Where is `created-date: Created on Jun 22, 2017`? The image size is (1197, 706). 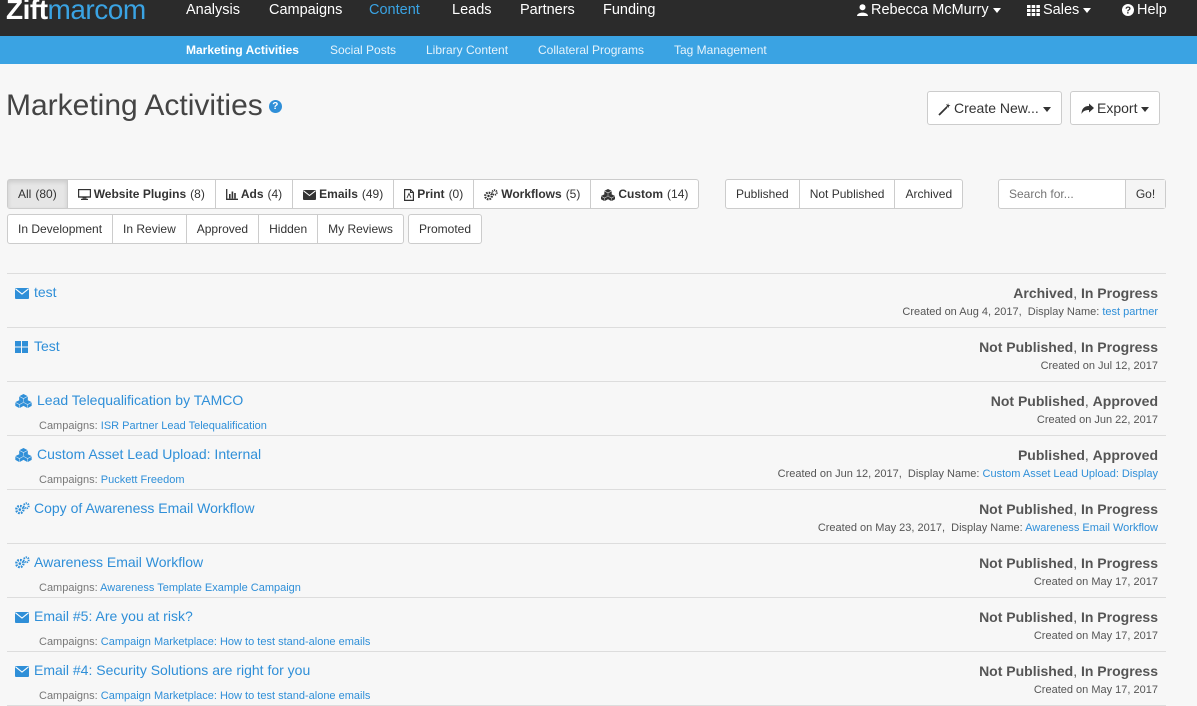
created-date: Created on Jun 22, 2017 is located at coordinates (1097, 420).